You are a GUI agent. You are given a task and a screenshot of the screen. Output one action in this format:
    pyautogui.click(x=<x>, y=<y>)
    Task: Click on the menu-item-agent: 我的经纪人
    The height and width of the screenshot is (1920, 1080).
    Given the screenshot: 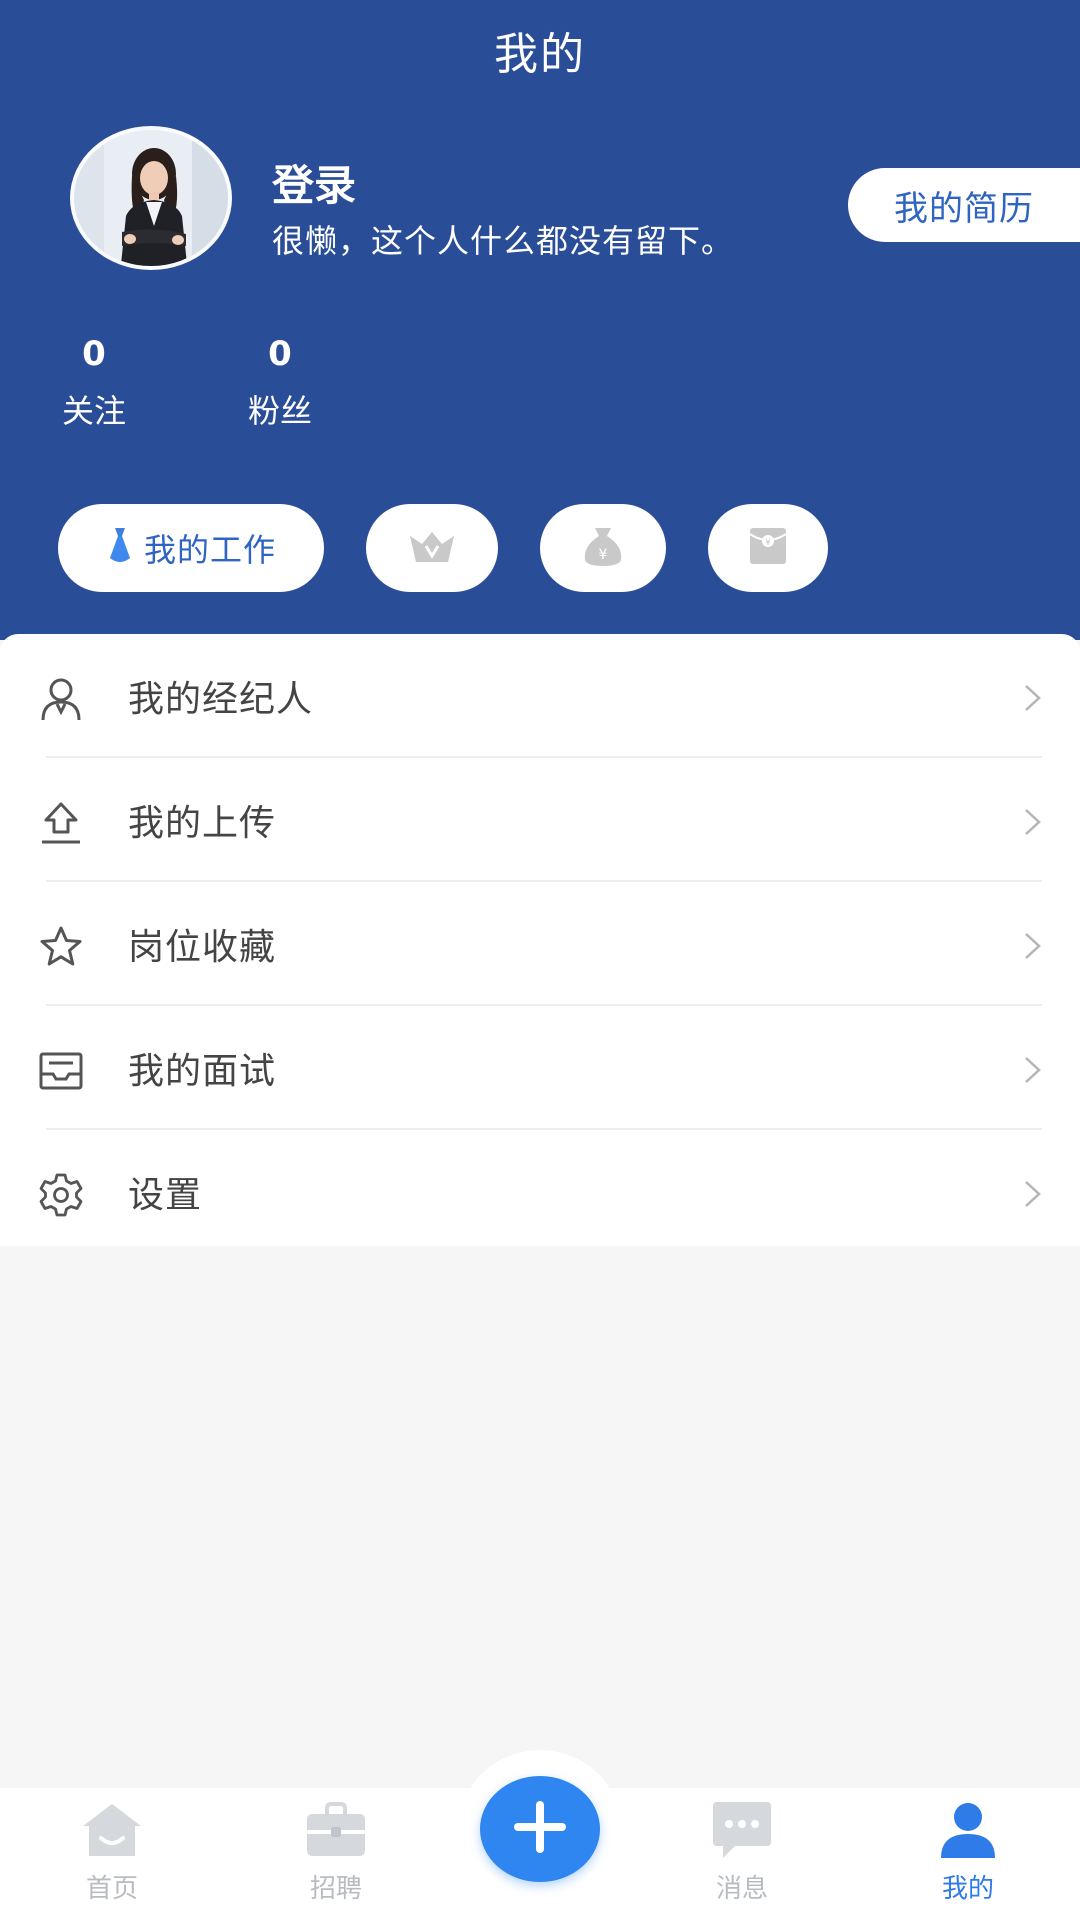 What is the action you would take?
    pyautogui.click(x=540, y=695)
    